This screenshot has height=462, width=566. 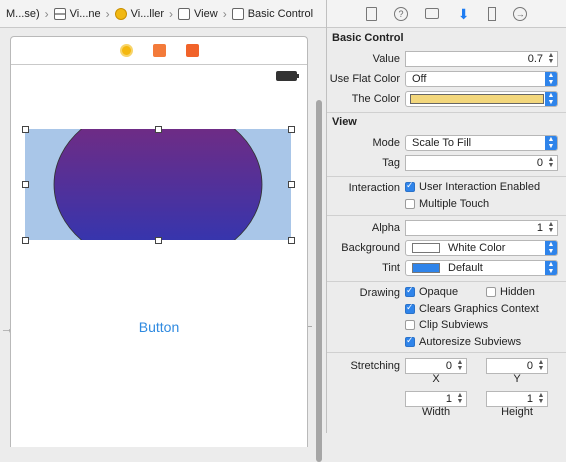 I want to click on autoresize-row: Autoresize Subviews, so click(x=446, y=344).